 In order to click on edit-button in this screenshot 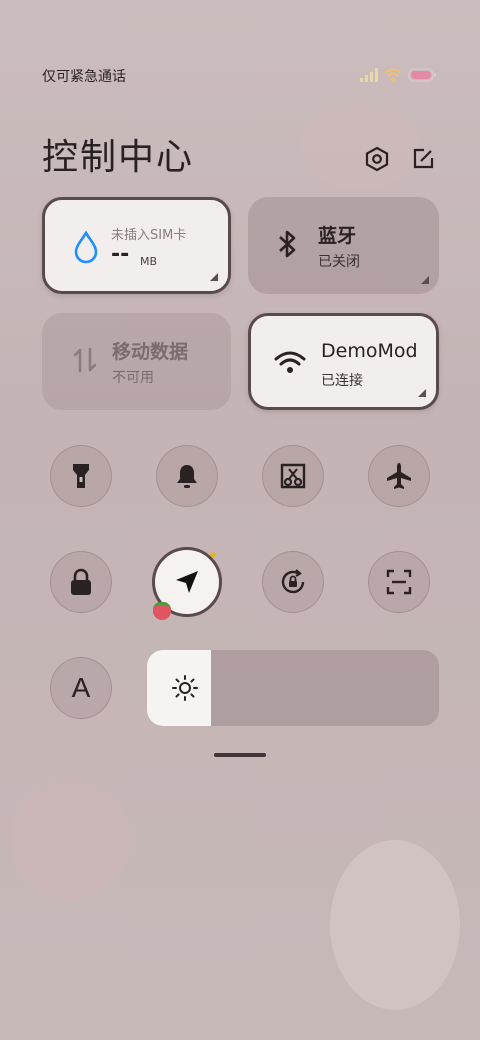, I will do `click(423, 159)`.